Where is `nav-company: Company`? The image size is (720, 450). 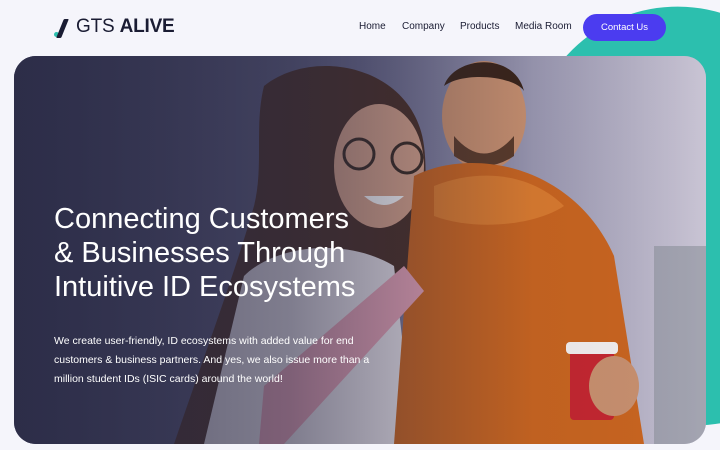
nav-company: Company is located at coordinates (423, 26).